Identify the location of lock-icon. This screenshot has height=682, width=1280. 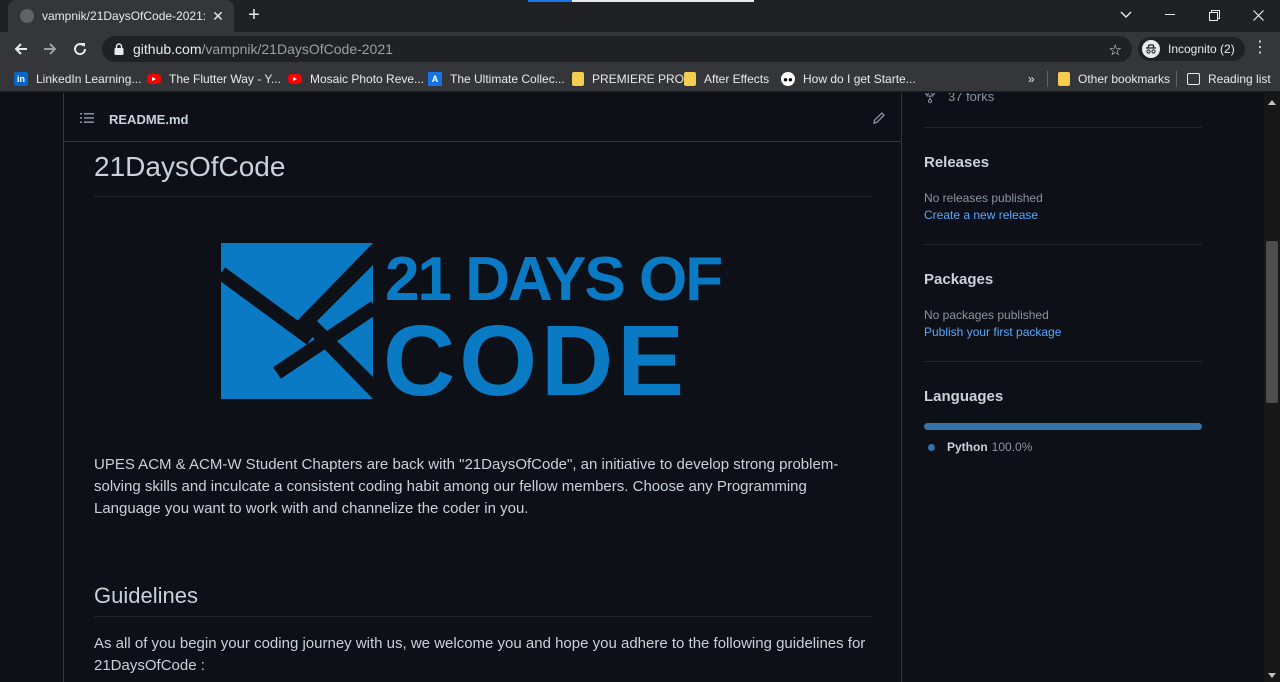
(119, 49).